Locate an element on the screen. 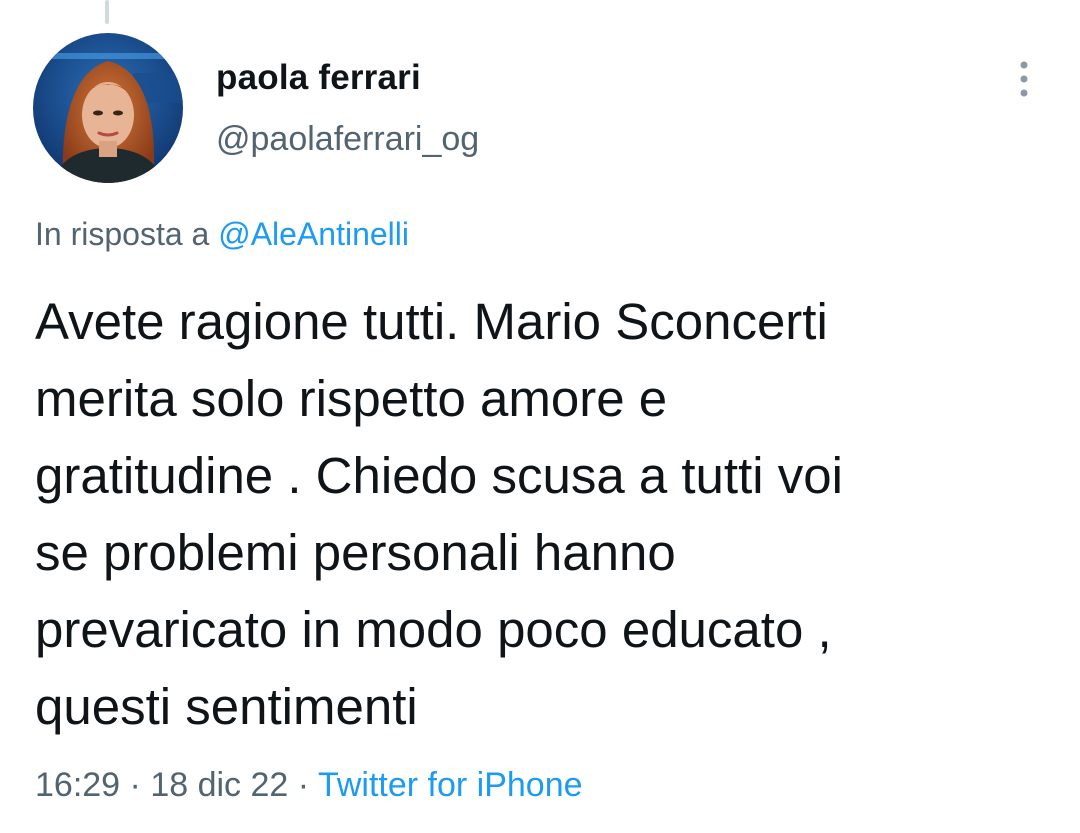 This screenshot has height=833, width=1080. tweet-meta: 16:29 · 18 dic 22 · Twitter for iPhone is located at coordinates (309, 785).